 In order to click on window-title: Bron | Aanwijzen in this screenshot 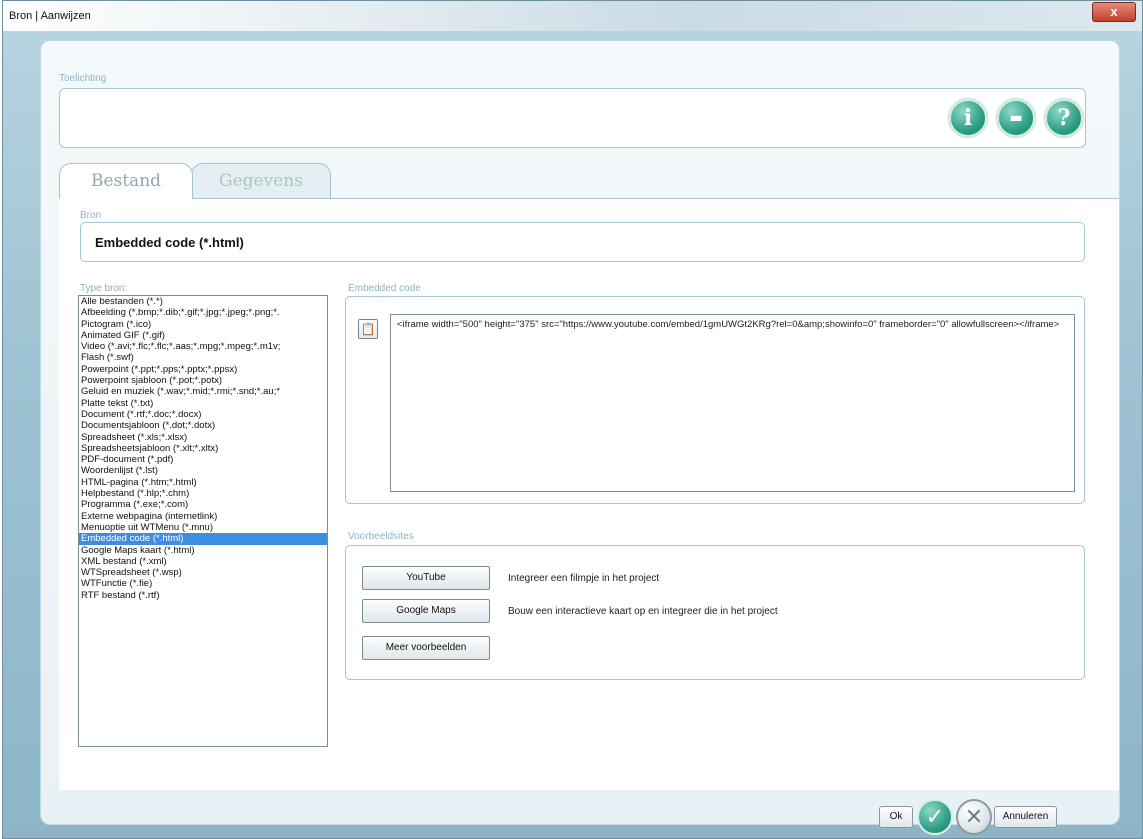, I will do `click(50, 16)`.